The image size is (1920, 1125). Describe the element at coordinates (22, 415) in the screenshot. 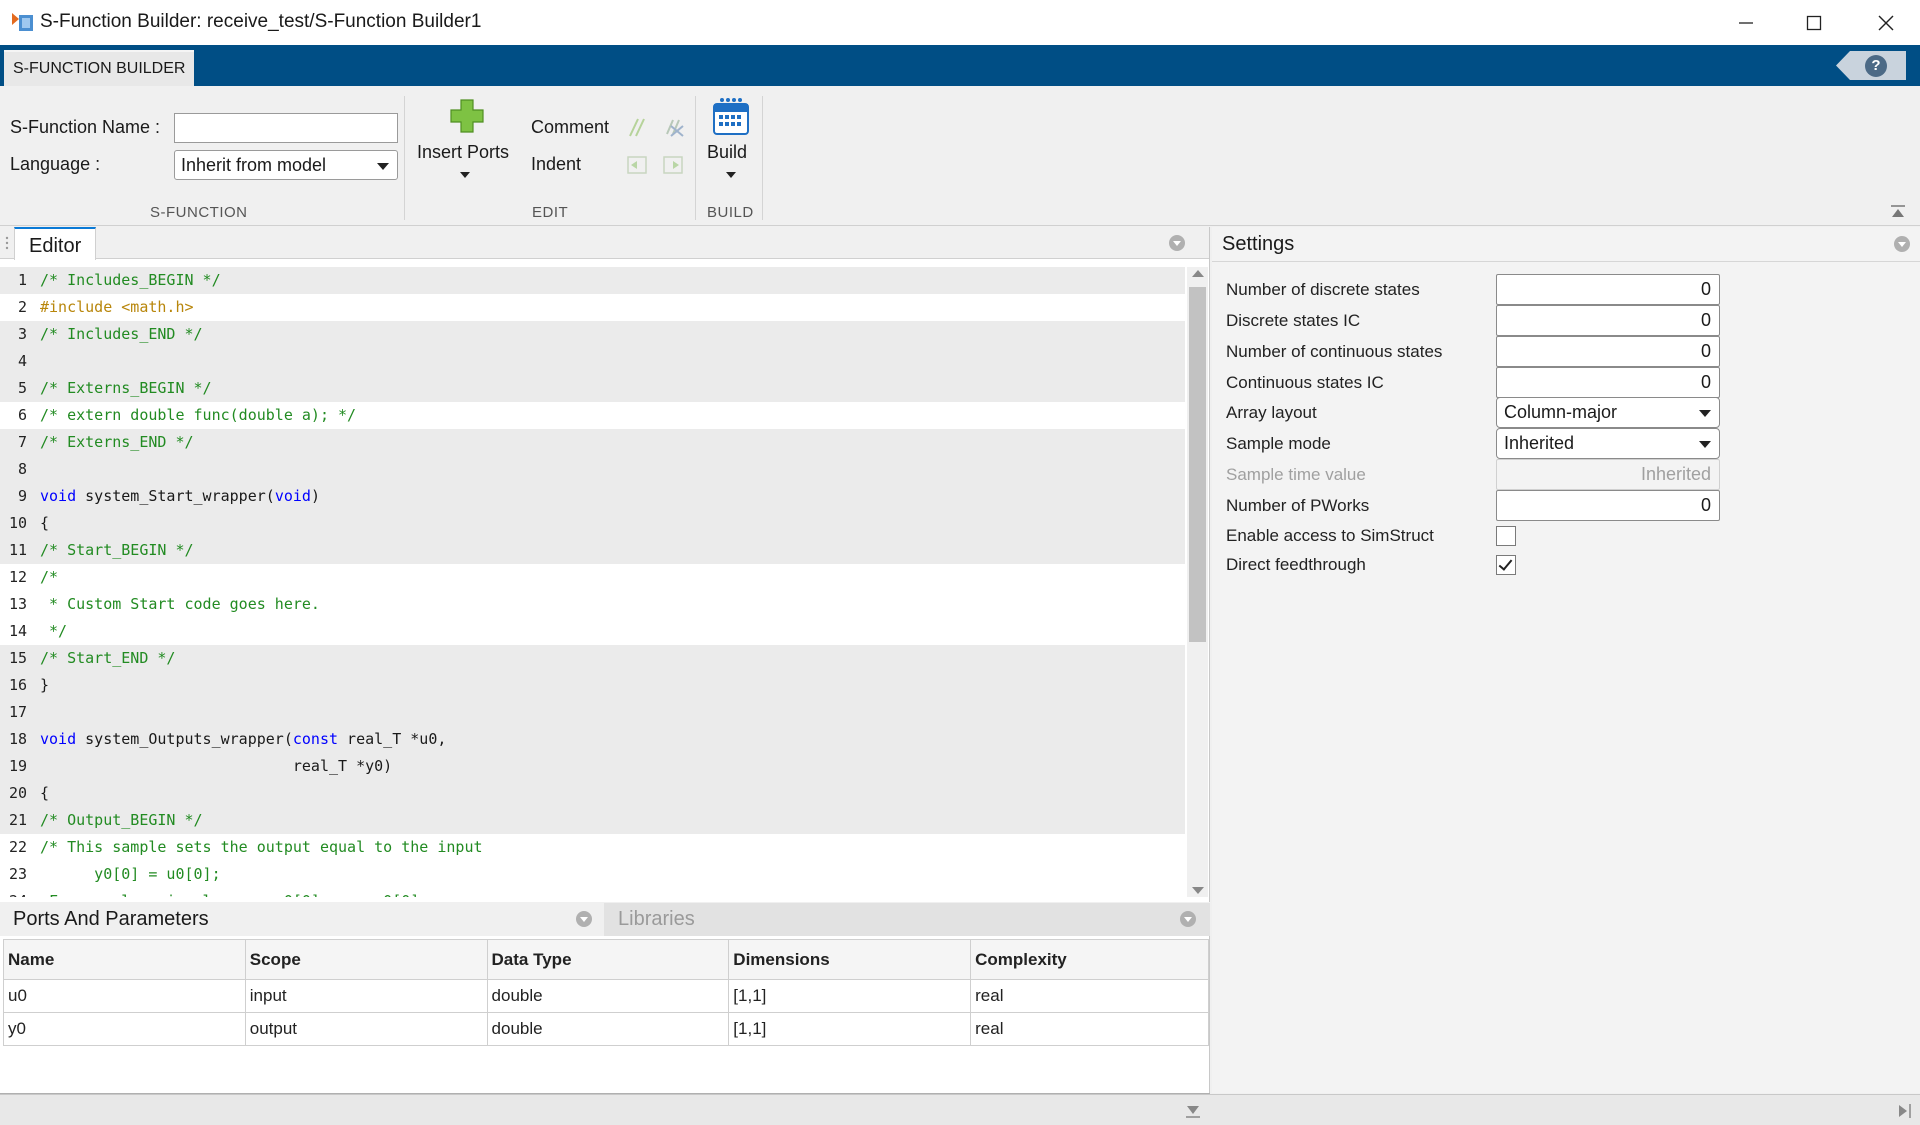

I see `line-number: 6` at that location.